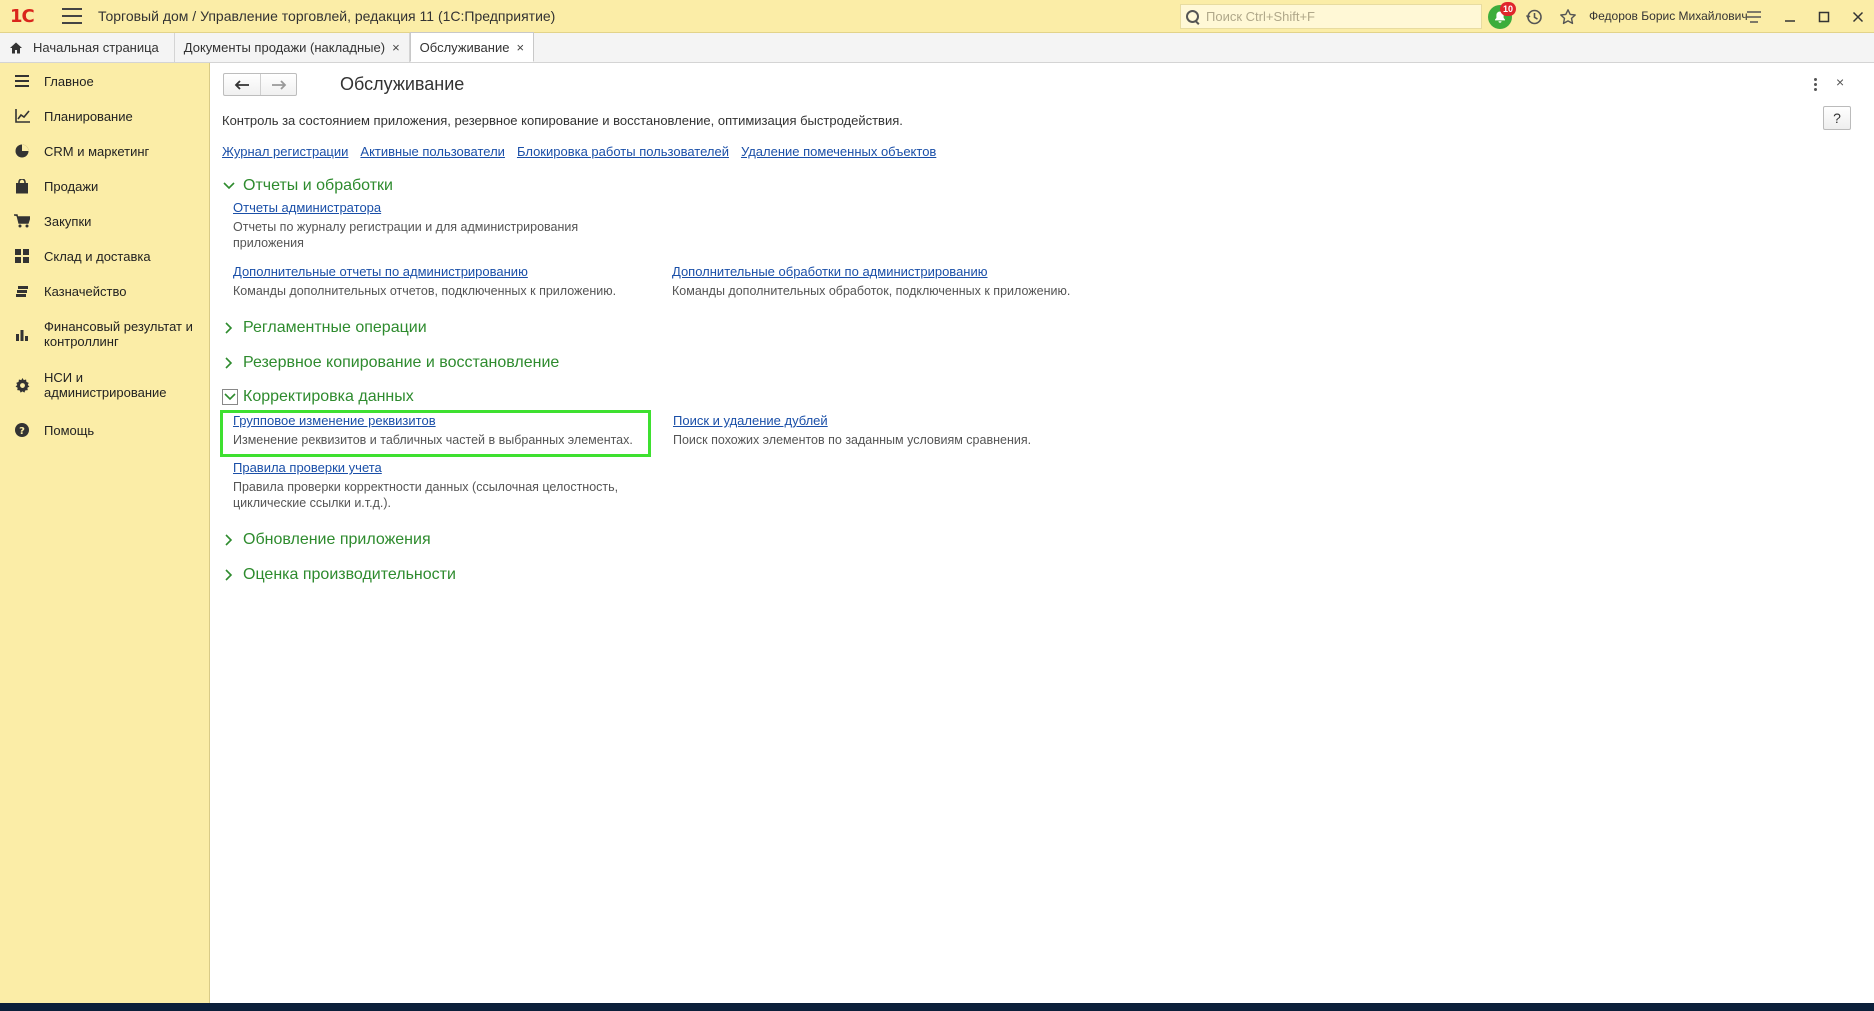  What do you see at coordinates (47, 430) in the screenshot?
I see `sidebar-item-help: ? Помощь` at bounding box center [47, 430].